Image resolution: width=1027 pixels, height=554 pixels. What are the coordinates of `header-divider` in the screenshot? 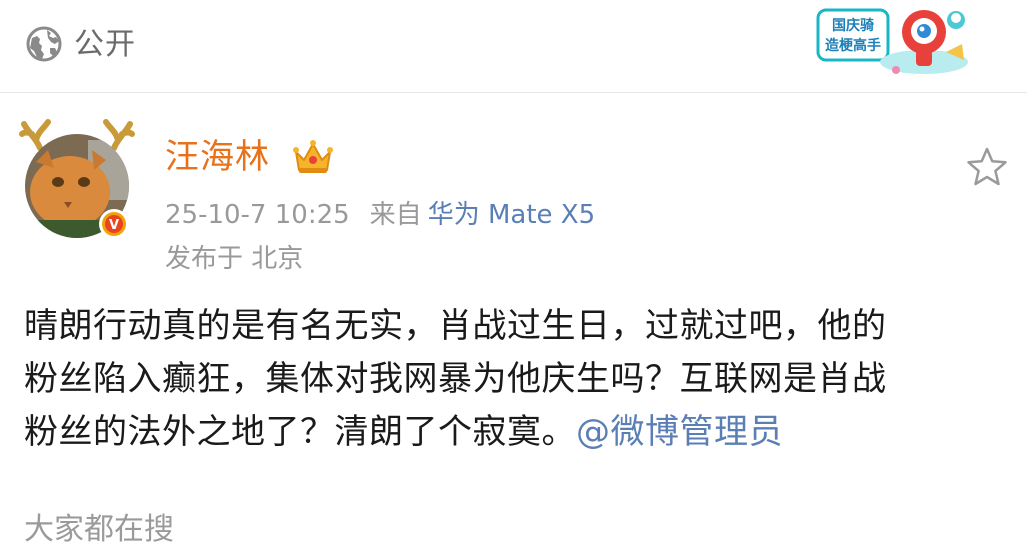 It's located at (513, 92).